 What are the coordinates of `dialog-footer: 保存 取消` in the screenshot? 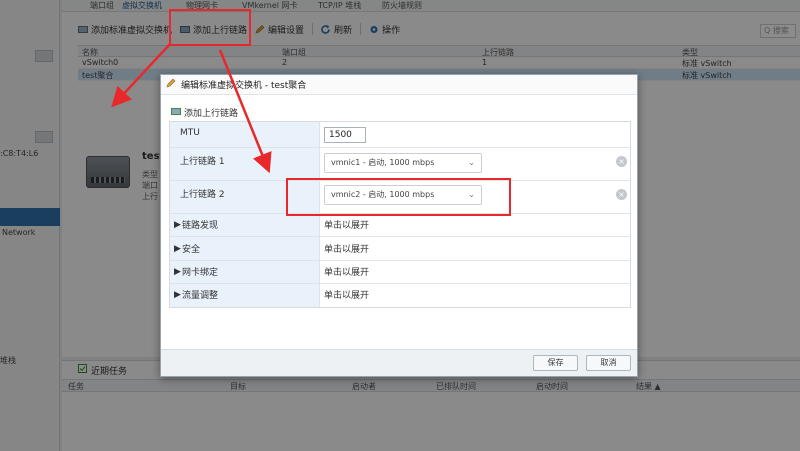 It's located at (399, 362).